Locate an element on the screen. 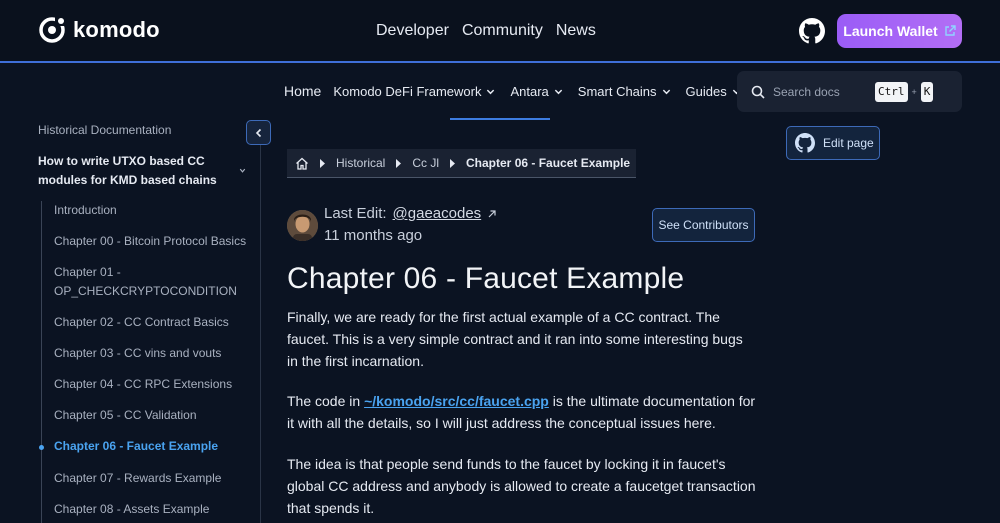 The height and width of the screenshot is (523, 1000). see-contributors-button: See Contributors is located at coordinates (703, 225).